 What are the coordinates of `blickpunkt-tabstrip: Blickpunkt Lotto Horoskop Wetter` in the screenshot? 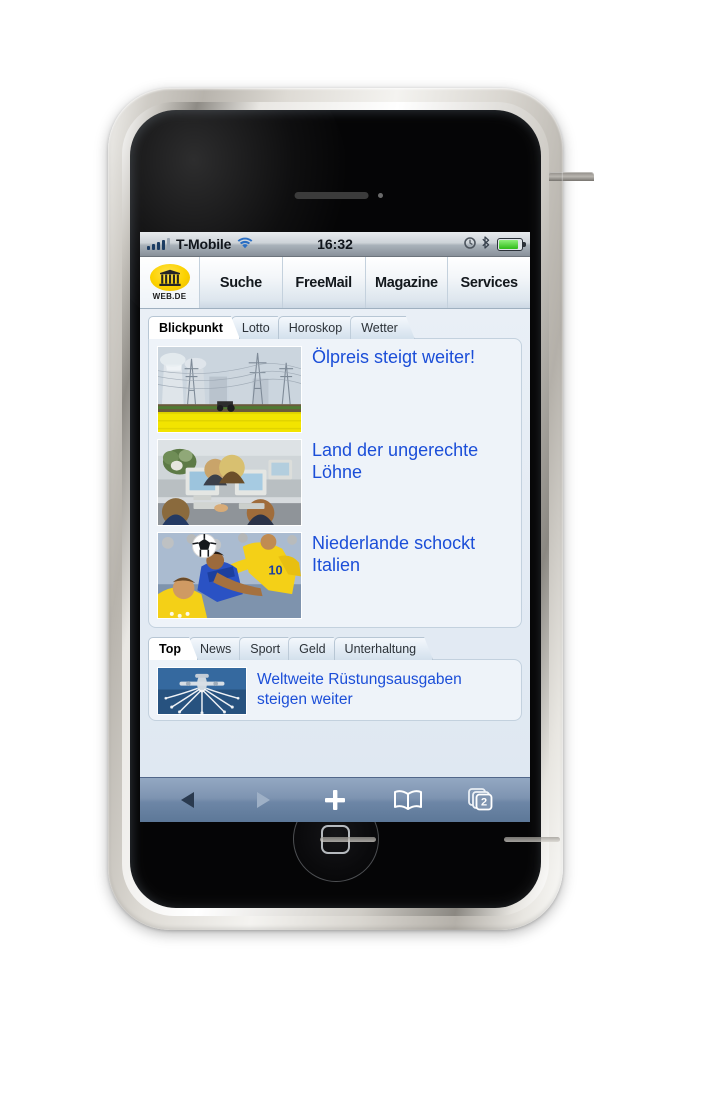 It's located at (335, 327).